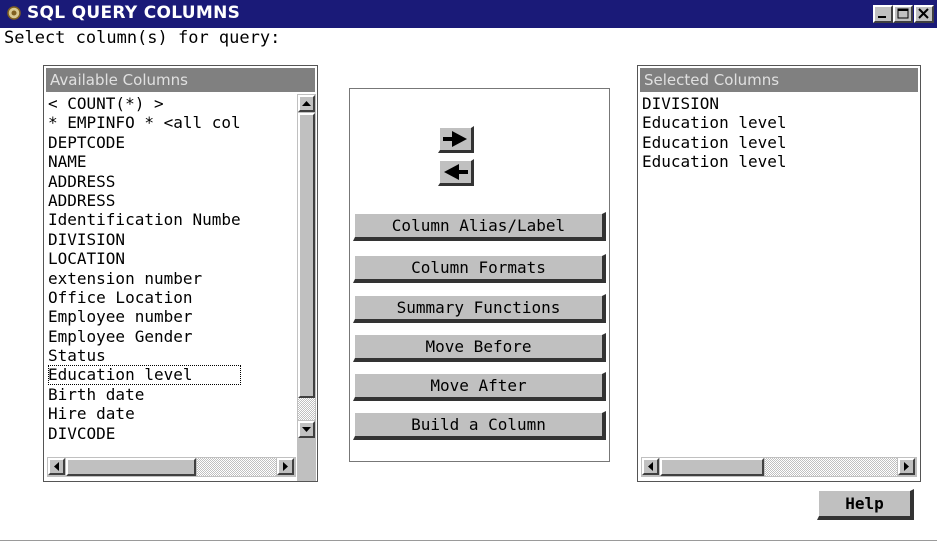 The image size is (937, 557). Describe the element at coordinates (144, 219) in the screenshot. I see `list-item: Identification Numbe` at that location.